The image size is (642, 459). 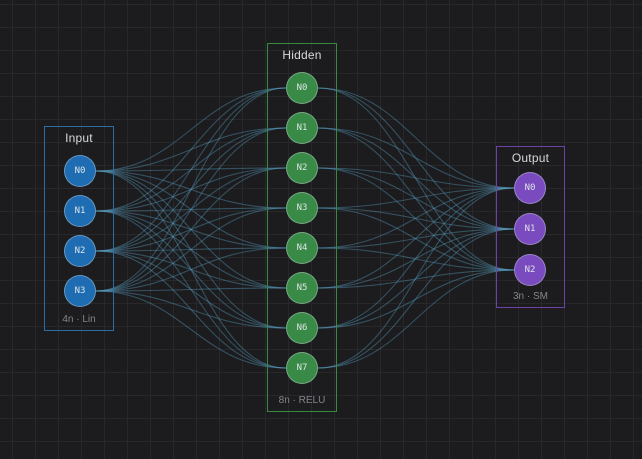 I want to click on node-input-n1: N1, so click(x=80, y=211).